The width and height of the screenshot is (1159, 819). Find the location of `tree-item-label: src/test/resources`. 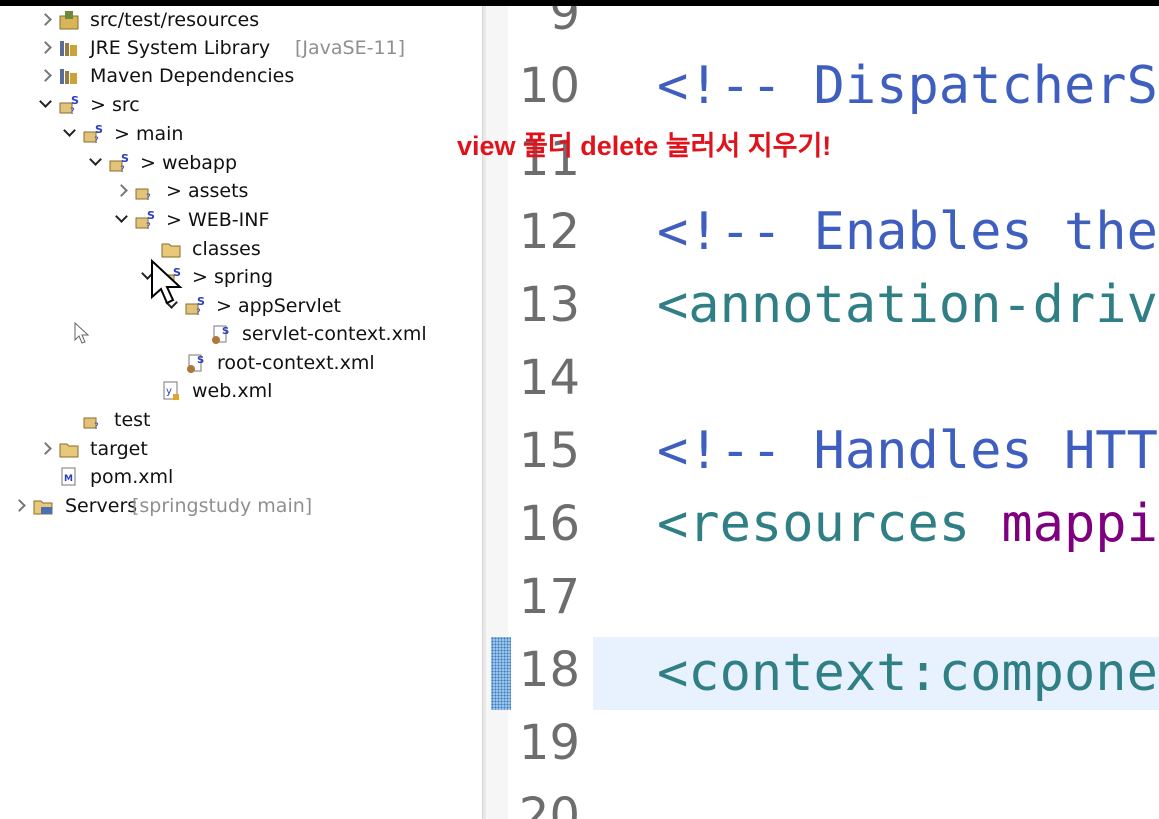

tree-item-label: src/test/resources is located at coordinates (175, 20).